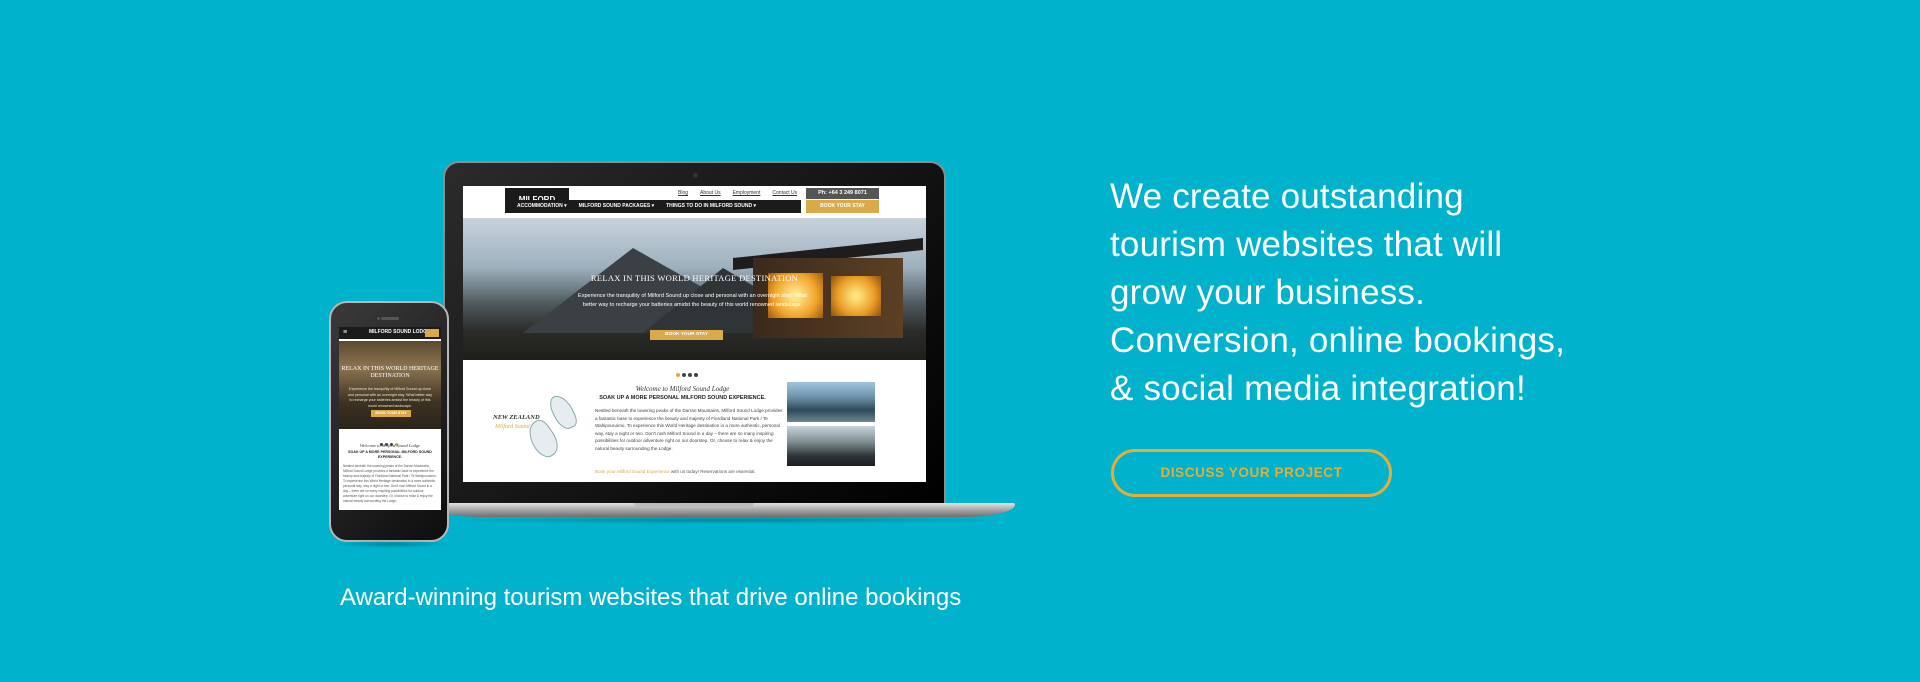  I want to click on headline-line: & social media integration!, so click(1318, 388).